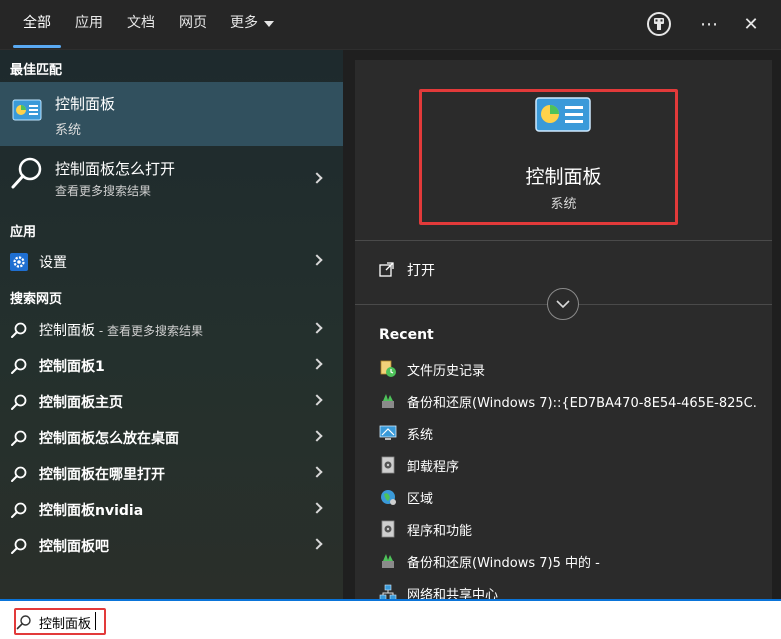 The width and height of the screenshot is (781, 639). I want to click on divider, so click(563, 240).